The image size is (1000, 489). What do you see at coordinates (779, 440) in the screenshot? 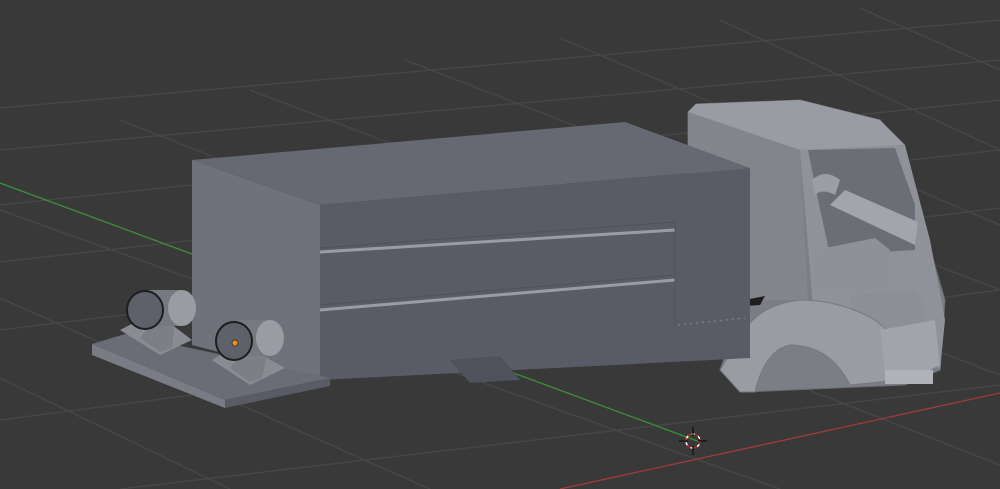
I see `x-axis-line` at bounding box center [779, 440].